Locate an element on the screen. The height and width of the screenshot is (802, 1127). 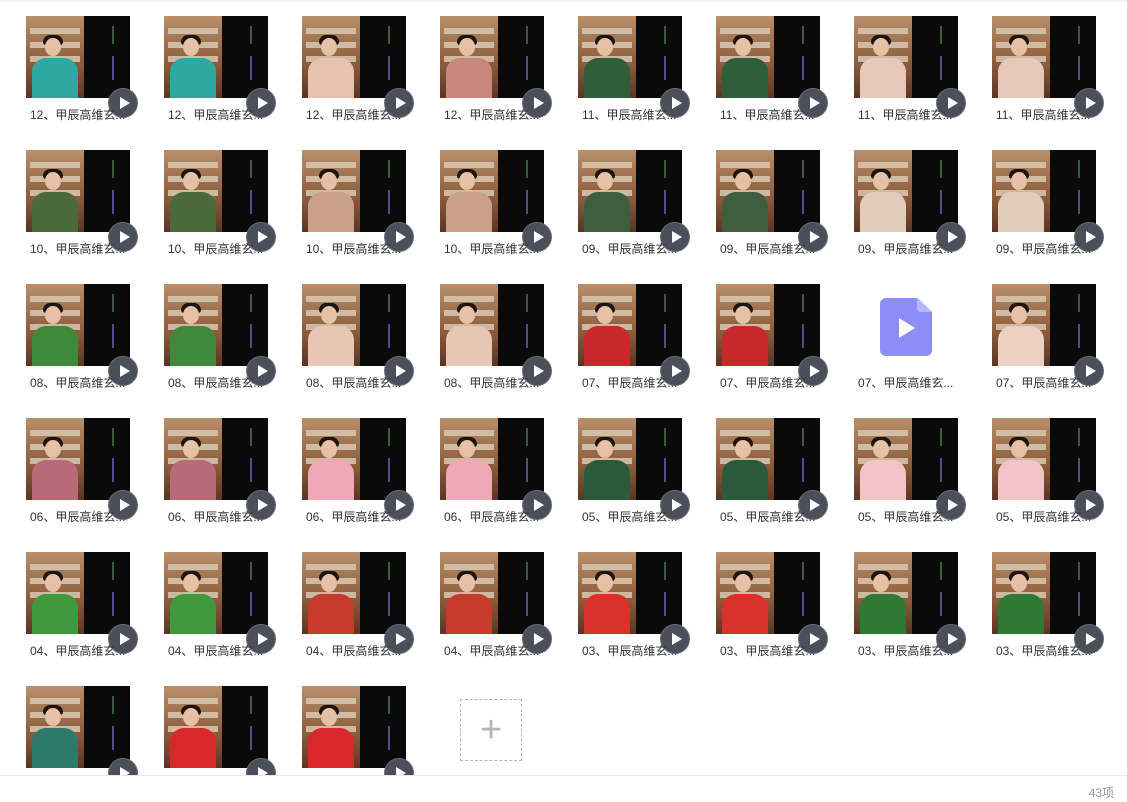
video-file-thumbnail is located at coordinates (906, 325).